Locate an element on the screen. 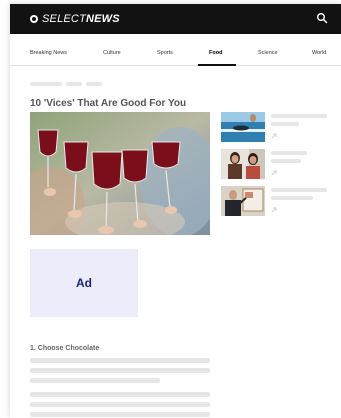 This screenshot has height=418, width=341. logo-text-news: NEWS is located at coordinates (103, 19).